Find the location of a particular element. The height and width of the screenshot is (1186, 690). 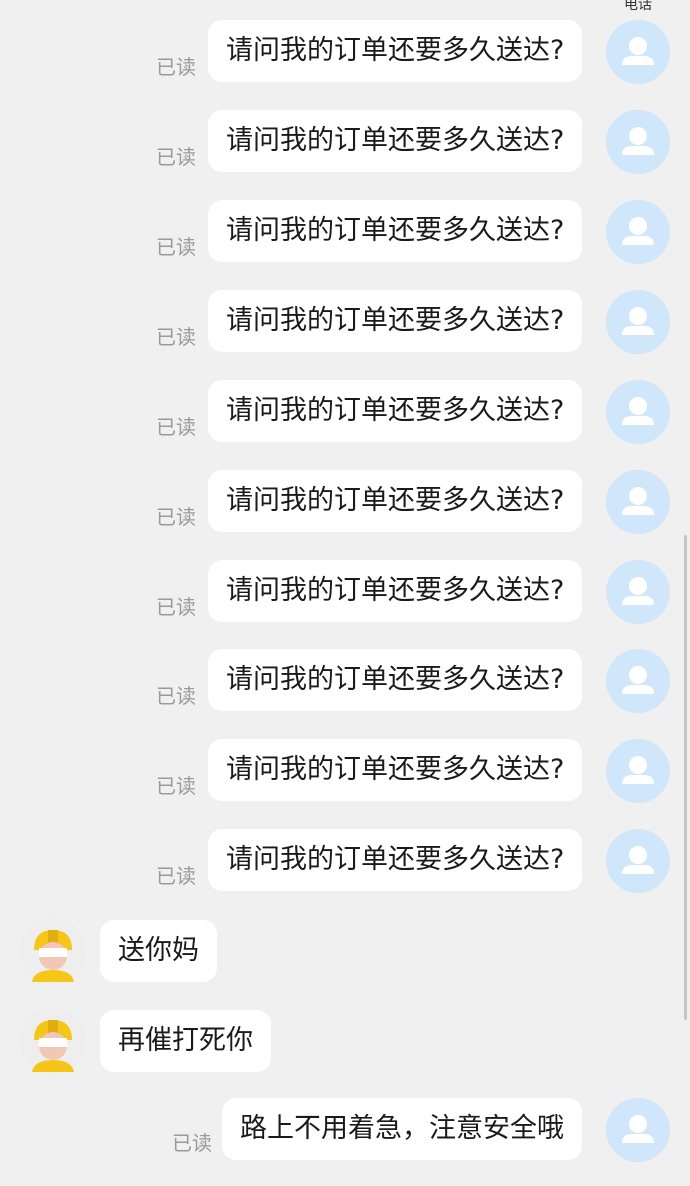

message-bubble: 路上不用着急，注意安全哦 is located at coordinates (402, 1129).